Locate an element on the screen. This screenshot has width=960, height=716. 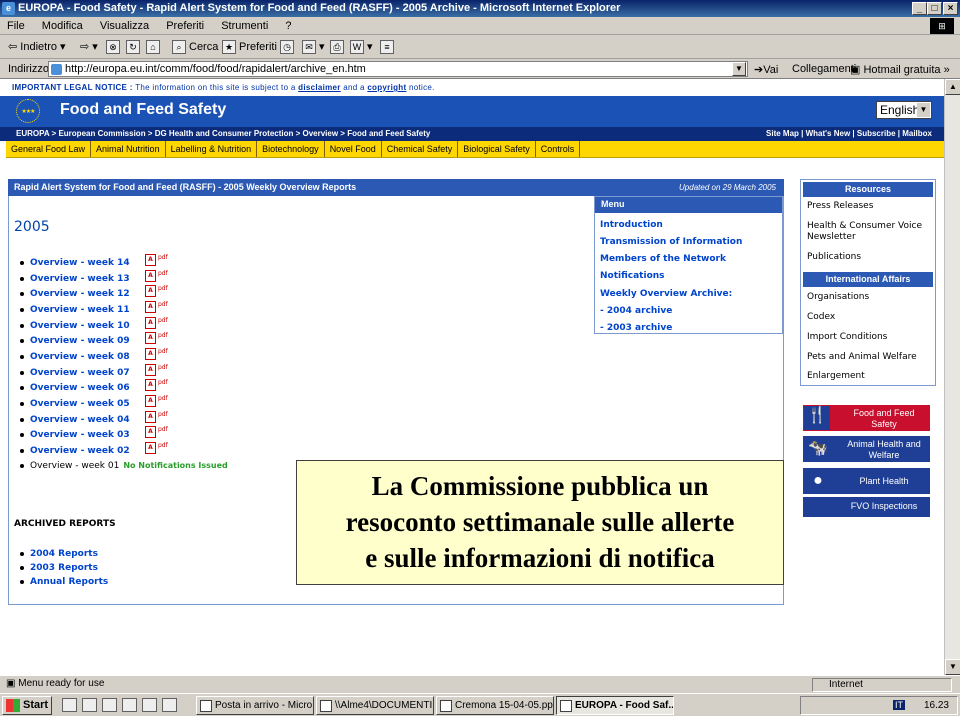
week-link: Overview - week 05 Apdf is located at coordinates (94, 402).